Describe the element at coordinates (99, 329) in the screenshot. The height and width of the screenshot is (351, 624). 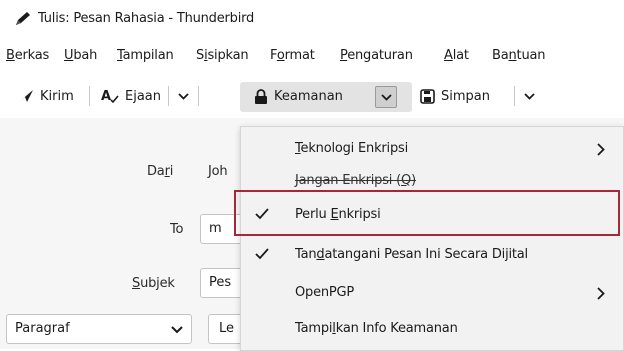
I see `paragraph-format-select: Paragraf` at that location.